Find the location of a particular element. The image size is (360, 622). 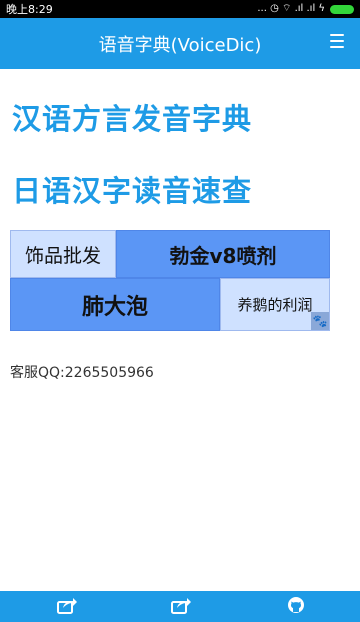

bottom-bar is located at coordinates (180, 606).